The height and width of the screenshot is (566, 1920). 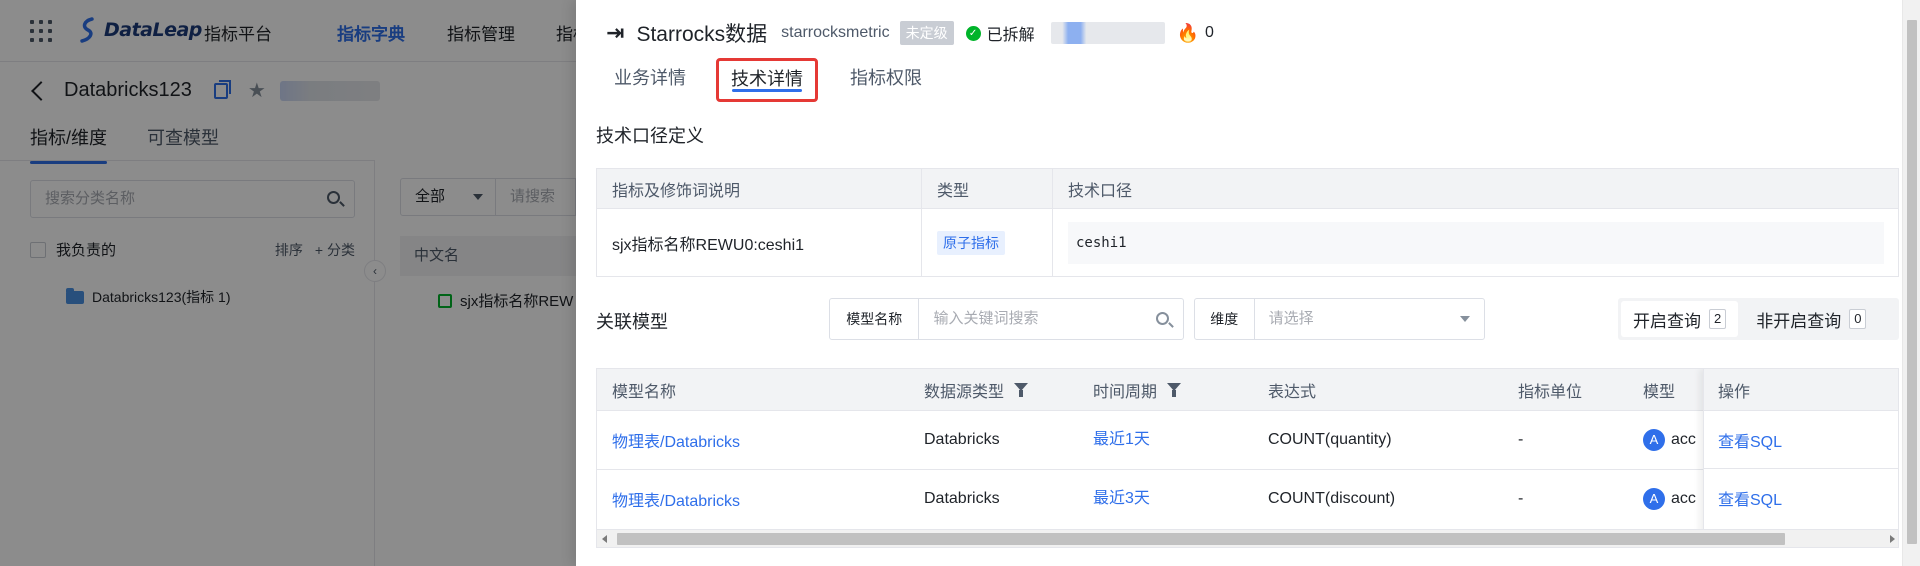 What do you see at coordinates (1659, 392) in the screenshot?
I see `col-model-owner: 模型` at bounding box center [1659, 392].